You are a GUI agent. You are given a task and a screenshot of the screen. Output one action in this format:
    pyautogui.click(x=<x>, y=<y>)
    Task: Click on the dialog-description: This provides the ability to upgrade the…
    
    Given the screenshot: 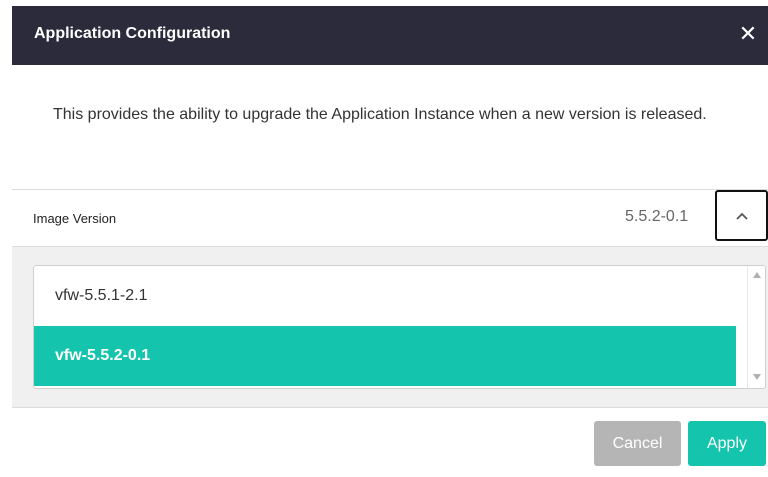 What is the action you would take?
    pyautogui.click(x=380, y=114)
    